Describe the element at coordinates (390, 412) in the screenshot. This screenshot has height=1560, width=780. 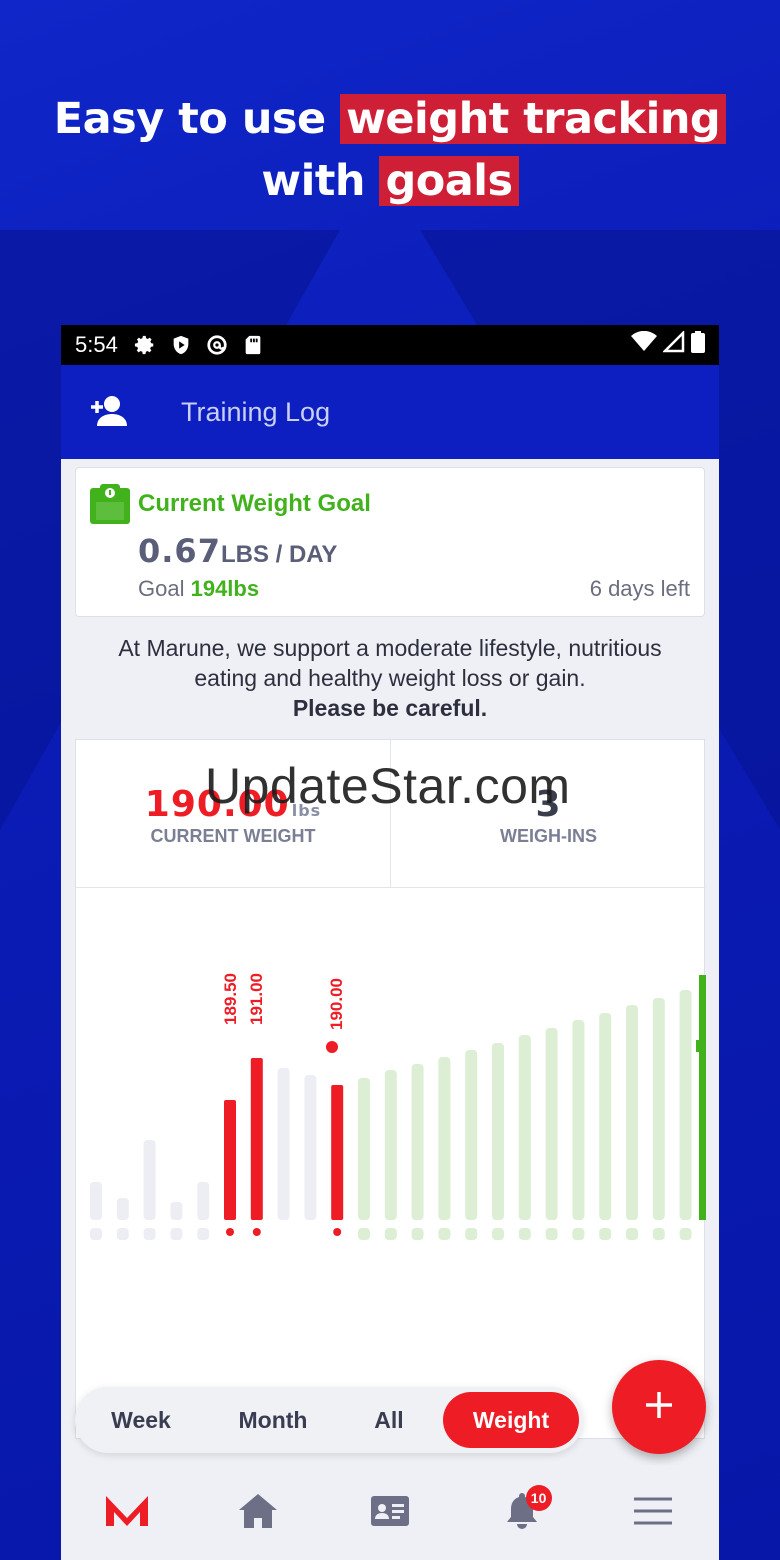
I see `app-bar: Training Log` at that location.